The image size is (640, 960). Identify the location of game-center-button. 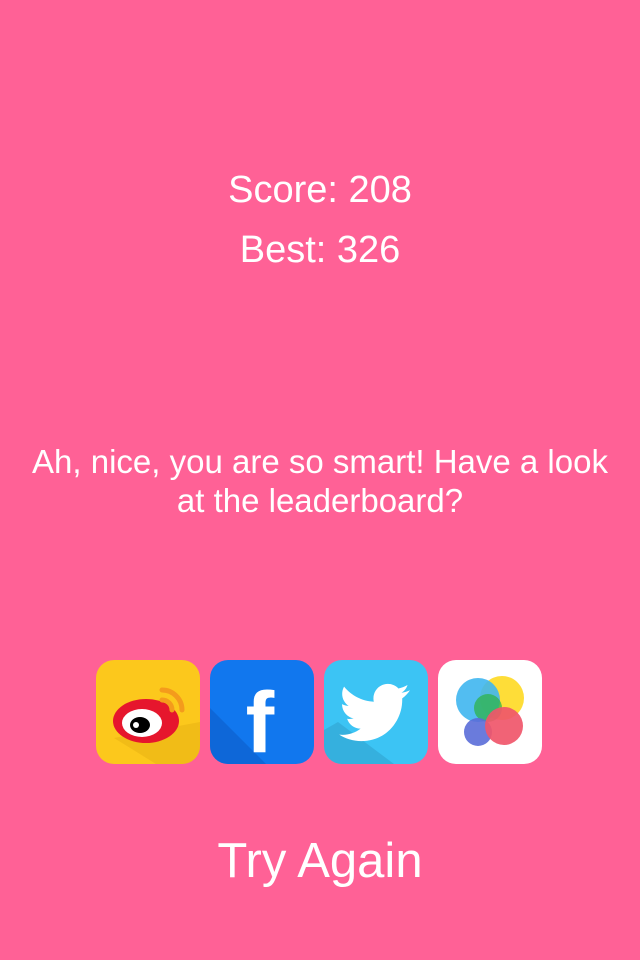
(490, 712).